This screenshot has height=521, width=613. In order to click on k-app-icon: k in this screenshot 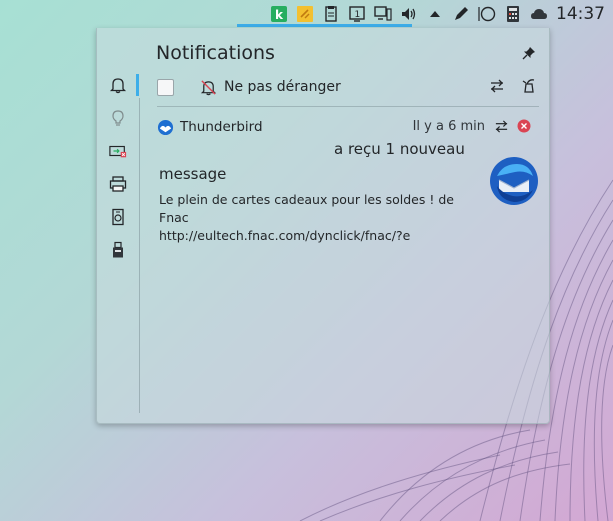, I will do `click(279, 14)`.